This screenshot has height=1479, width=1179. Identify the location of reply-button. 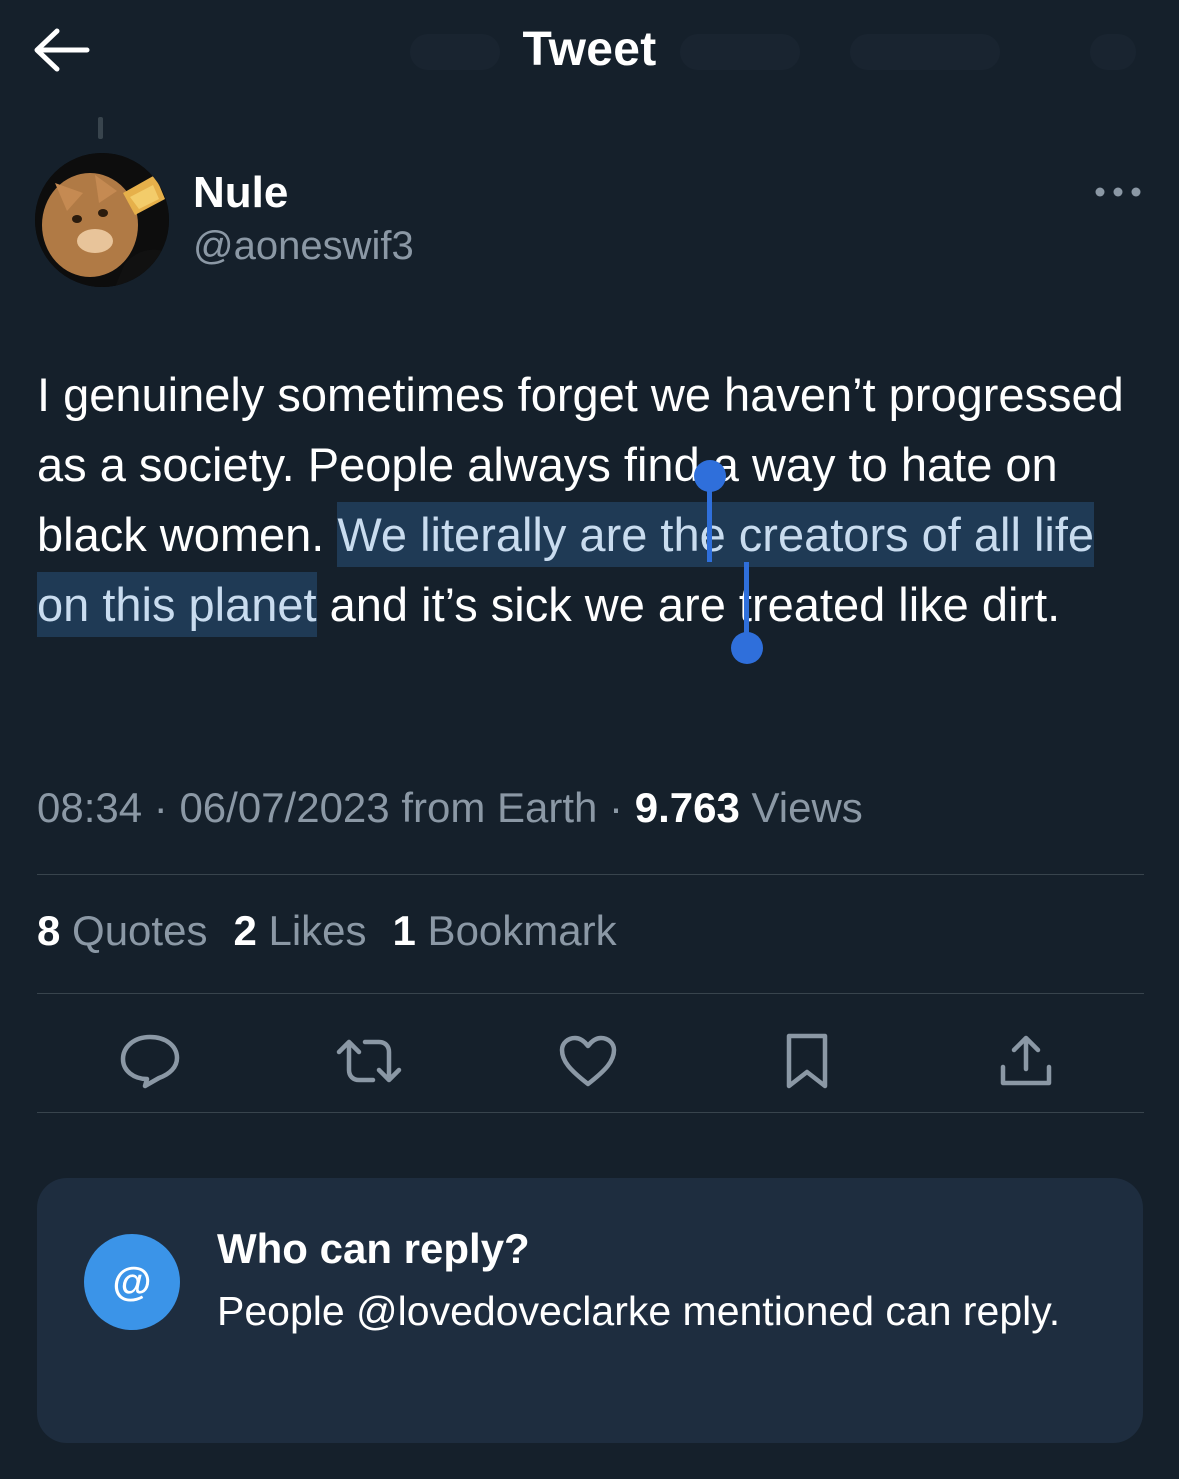
(150, 1061).